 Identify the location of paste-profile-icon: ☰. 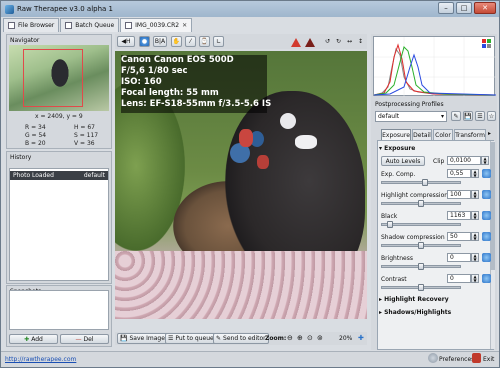
(480, 116).